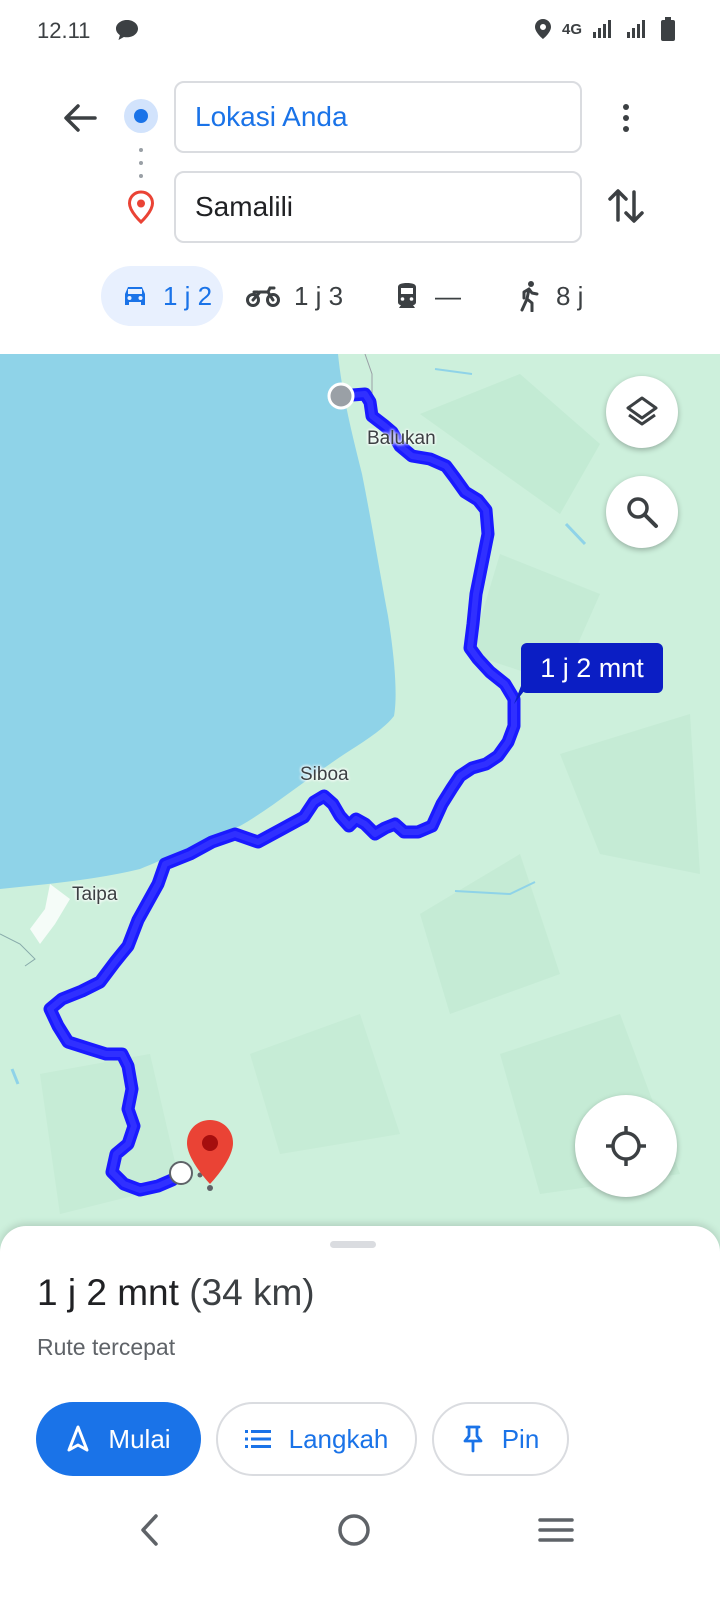 Image resolution: width=720 pixels, height=1600 pixels. I want to click on tab-transit: —, so click(427, 296).